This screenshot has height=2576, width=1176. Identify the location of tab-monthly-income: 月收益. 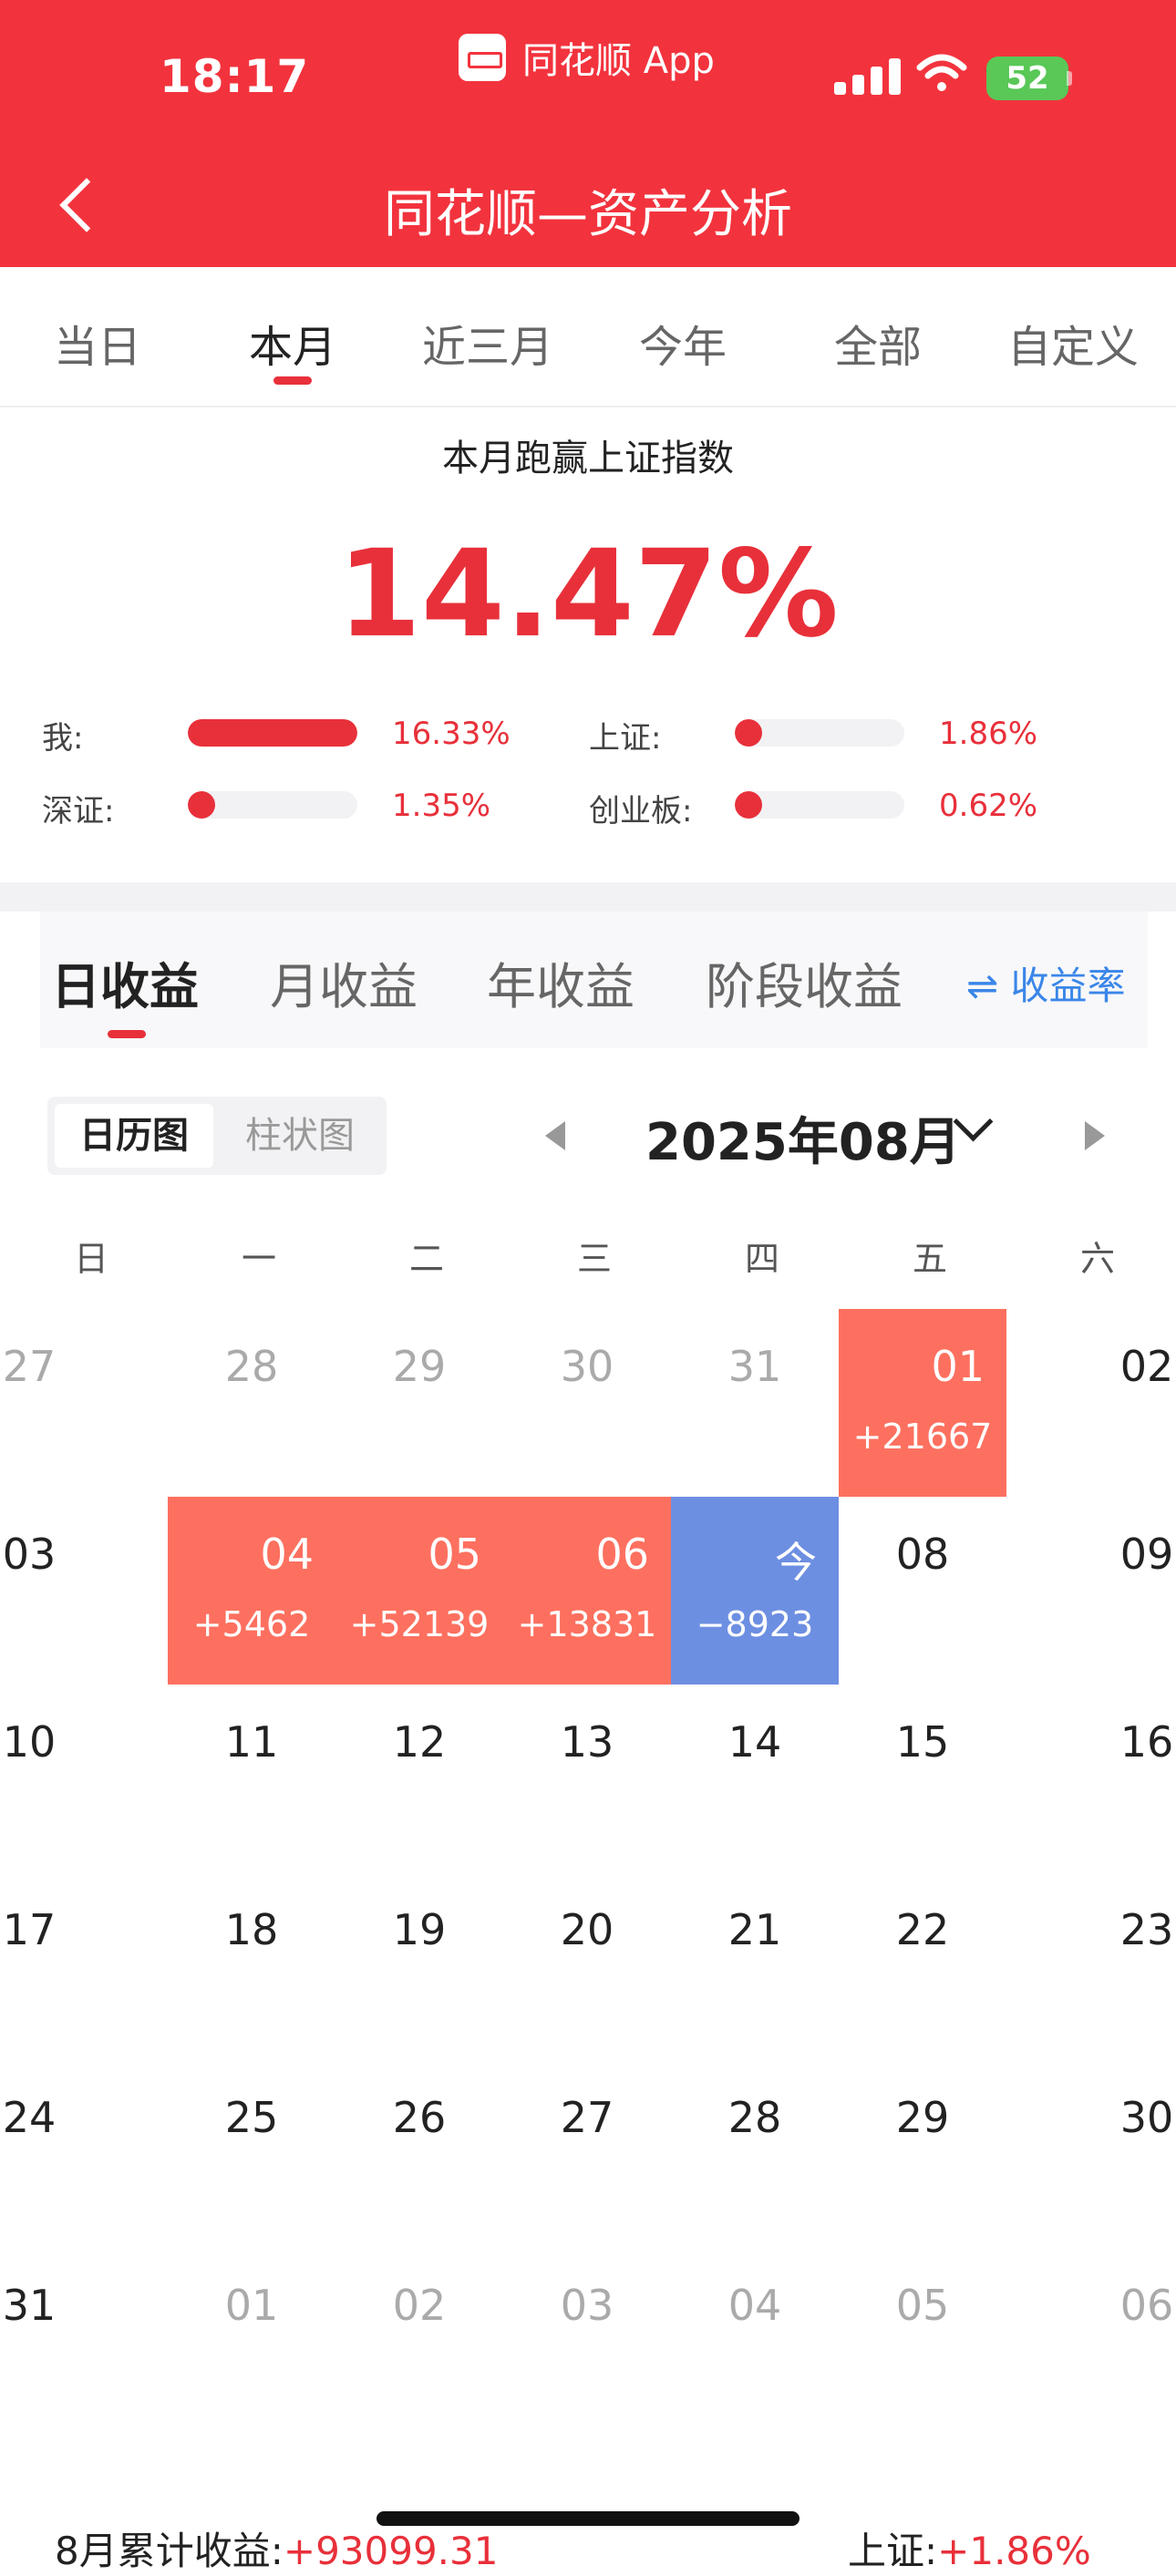
(344, 982).